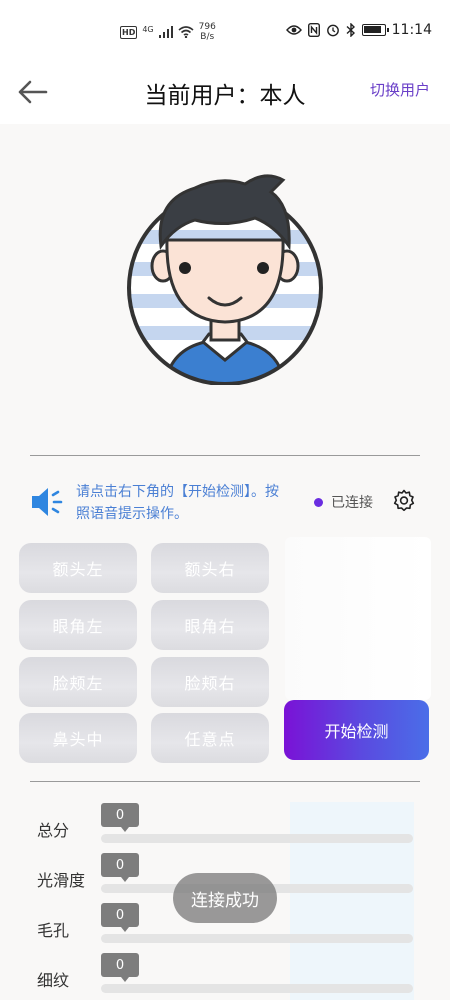 This screenshot has height=1000, width=450. I want to click on status-right: 11:14, so click(358, 30).